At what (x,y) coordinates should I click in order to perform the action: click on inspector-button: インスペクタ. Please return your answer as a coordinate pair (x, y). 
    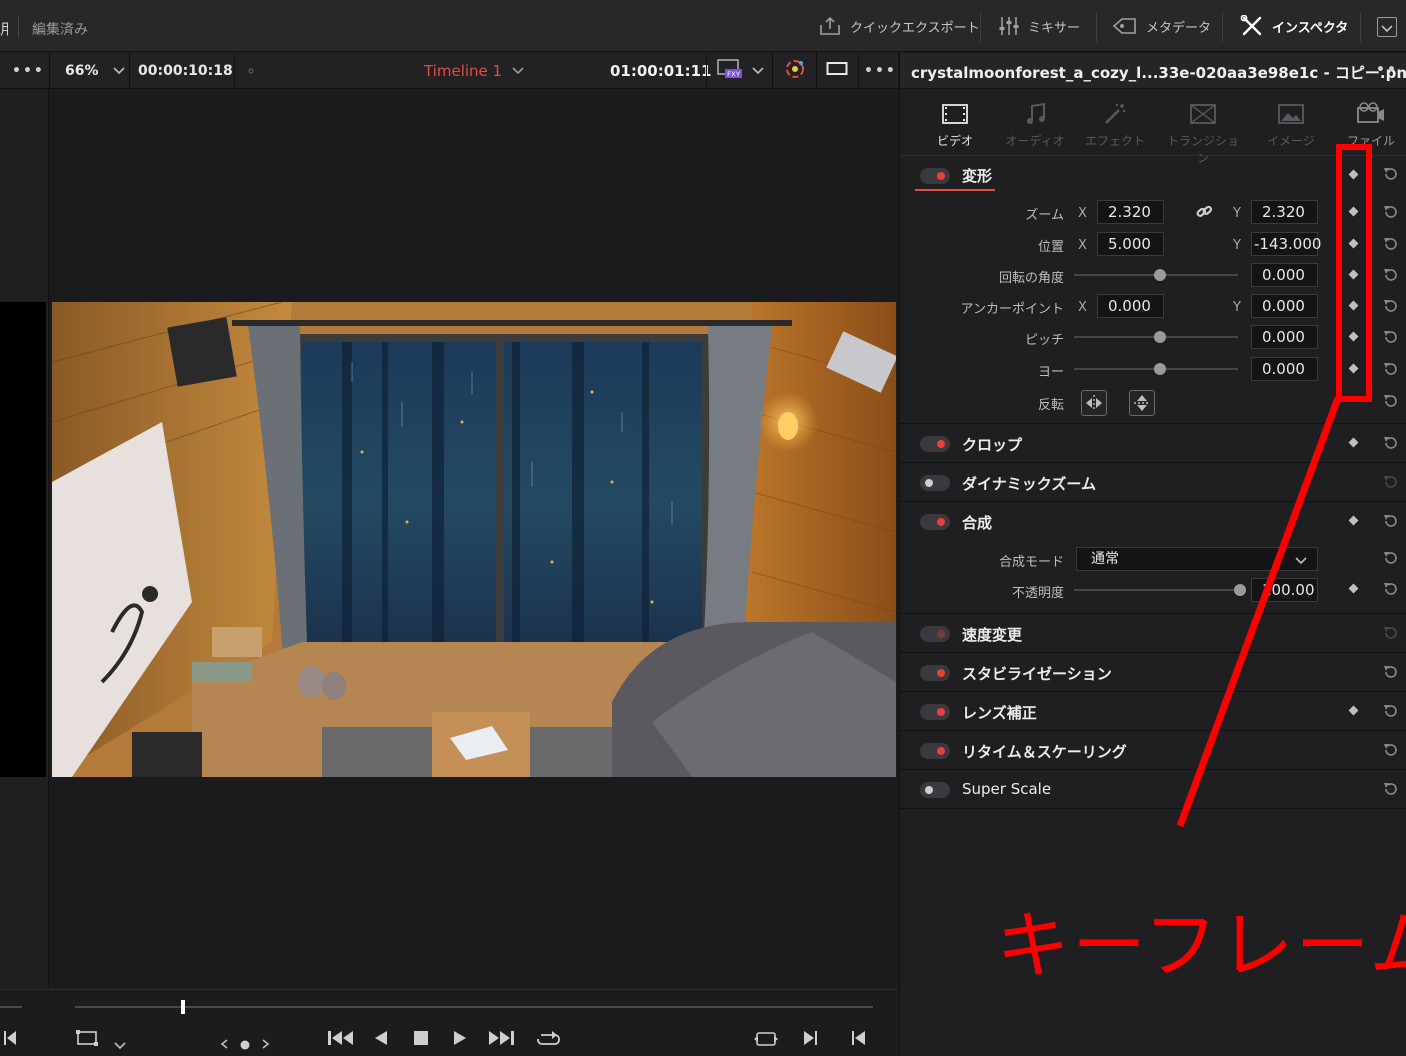
    Looking at the image, I should click on (1294, 26).